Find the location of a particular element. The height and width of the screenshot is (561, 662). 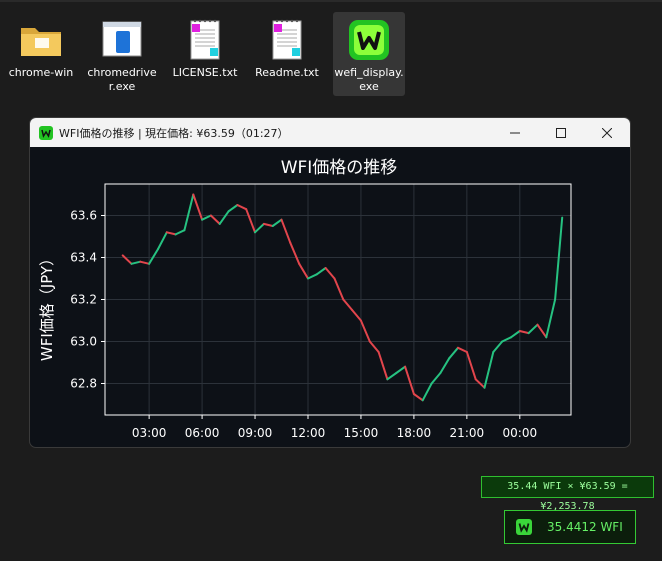

x-tick-label: 00:00 is located at coordinates (520, 433).